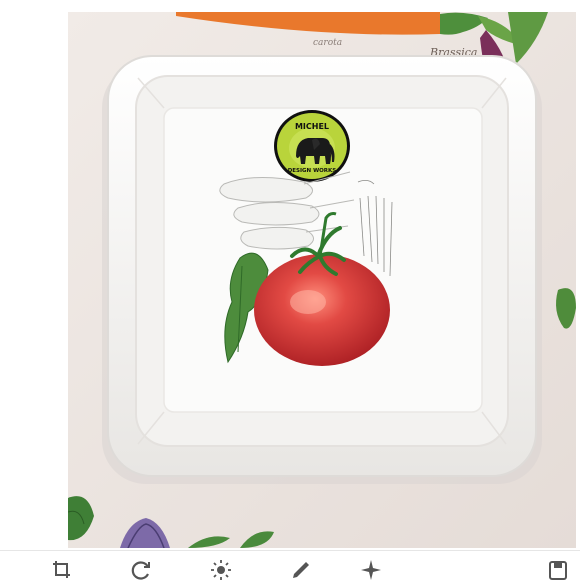 The height and width of the screenshot is (581, 580). I want to click on michel-logo: MICHEL DESIGN WORKS, so click(312, 146).